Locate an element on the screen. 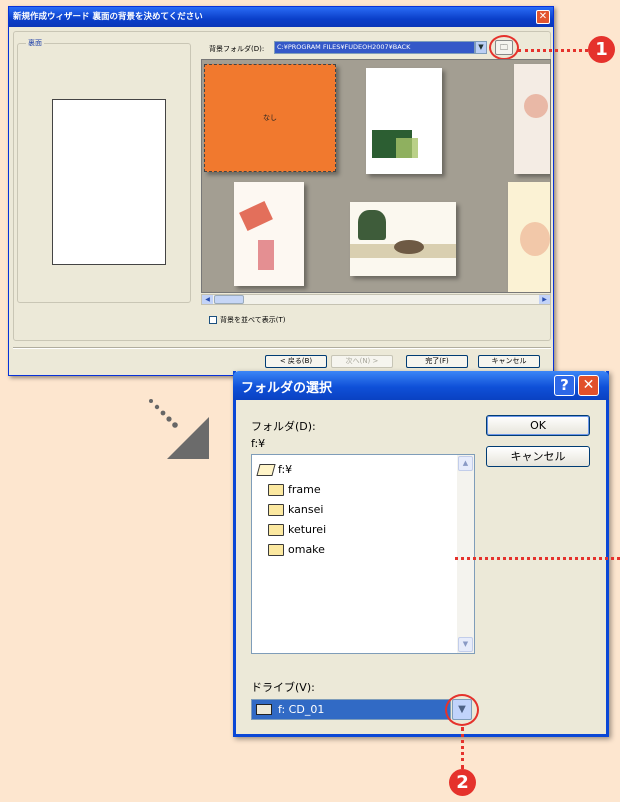  show-all-option: 背景を並べて表示(T) is located at coordinates (247, 320).